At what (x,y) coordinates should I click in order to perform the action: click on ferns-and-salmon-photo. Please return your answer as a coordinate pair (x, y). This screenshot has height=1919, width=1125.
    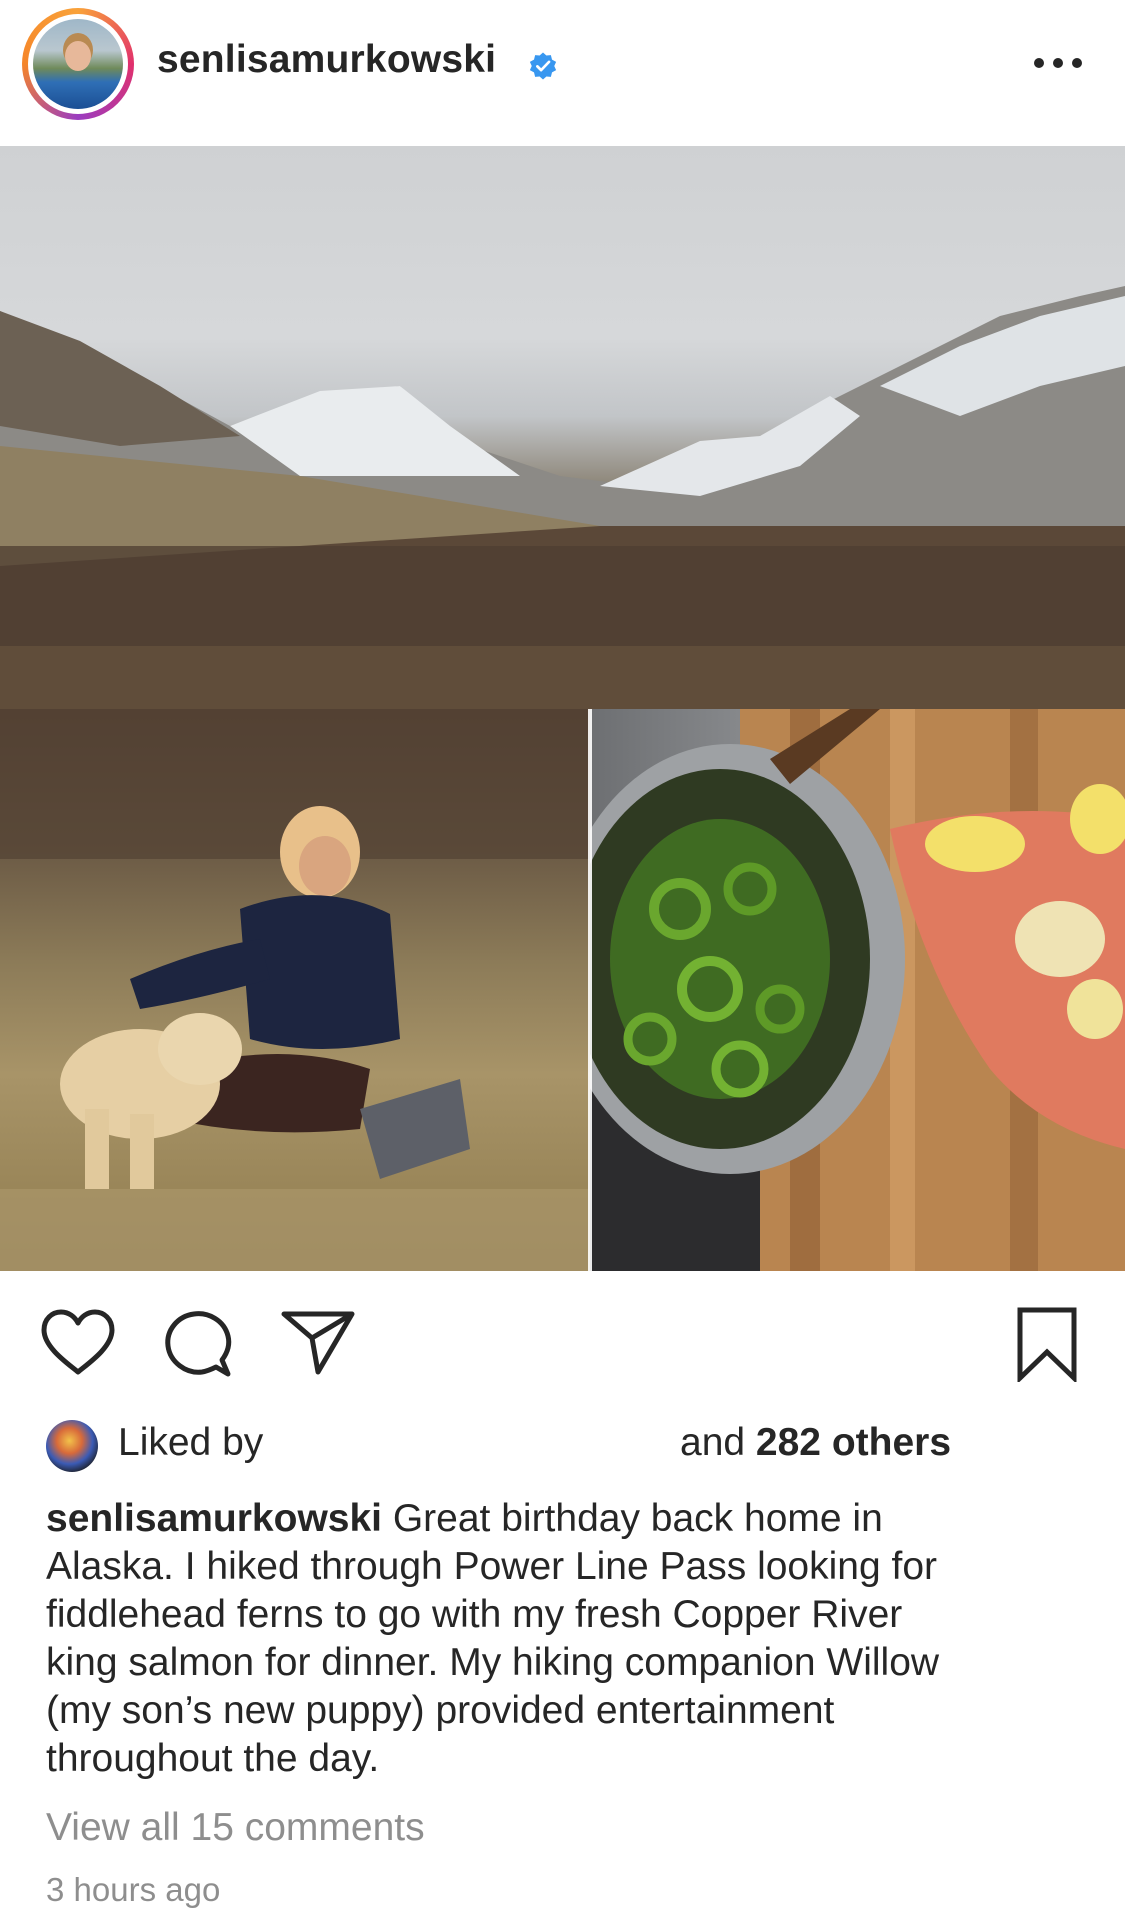
    Looking at the image, I should click on (857, 990).